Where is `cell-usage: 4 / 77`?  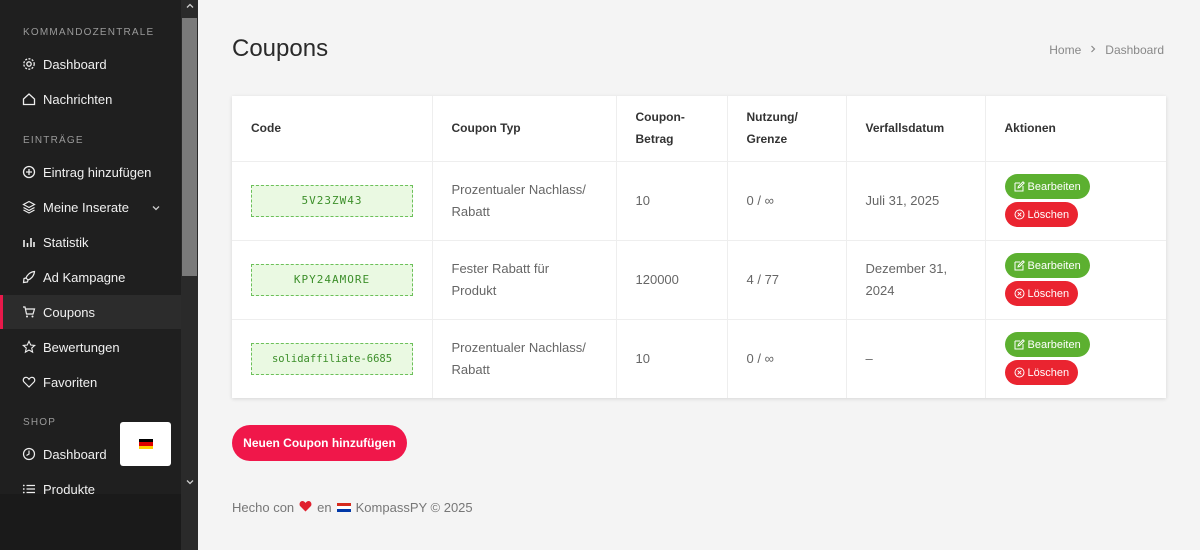
cell-usage: 4 / 77 is located at coordinates (787, 280).